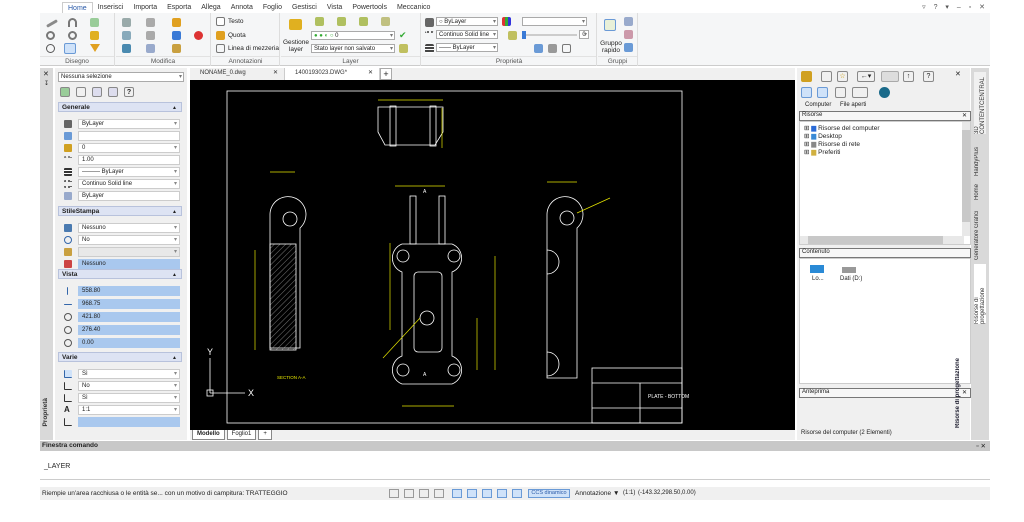  I want to click on lineweight-button, so click(502, 493).